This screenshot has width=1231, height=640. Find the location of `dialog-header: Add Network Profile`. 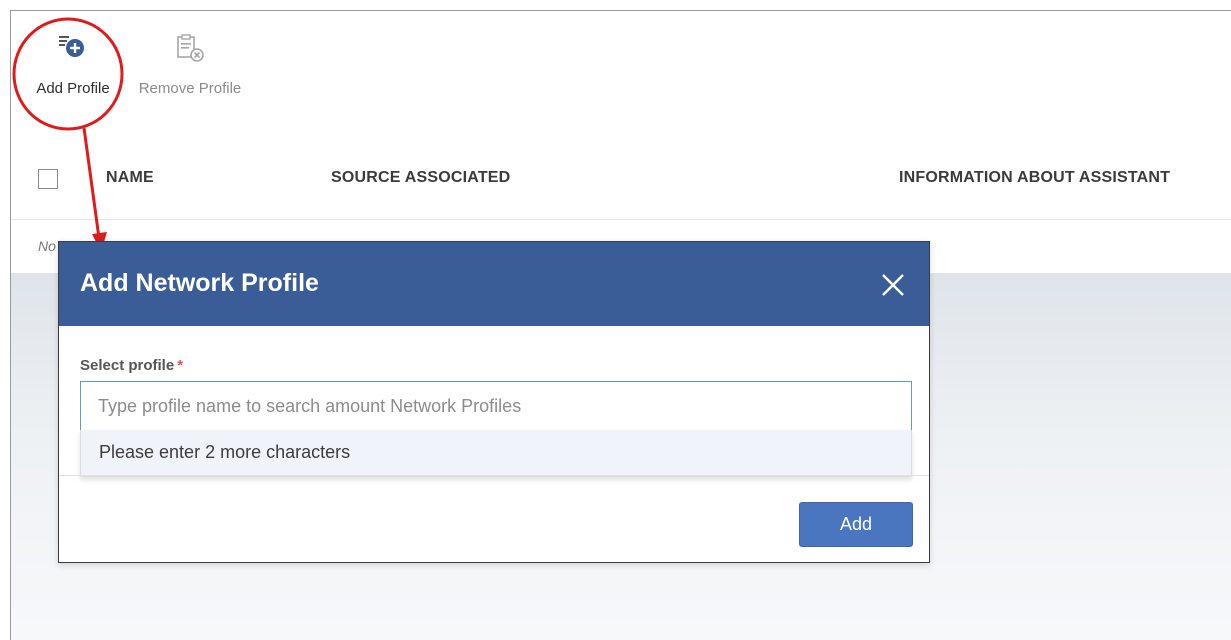

dialog-header: Add Network Profile is located at coordinates (494, 284).